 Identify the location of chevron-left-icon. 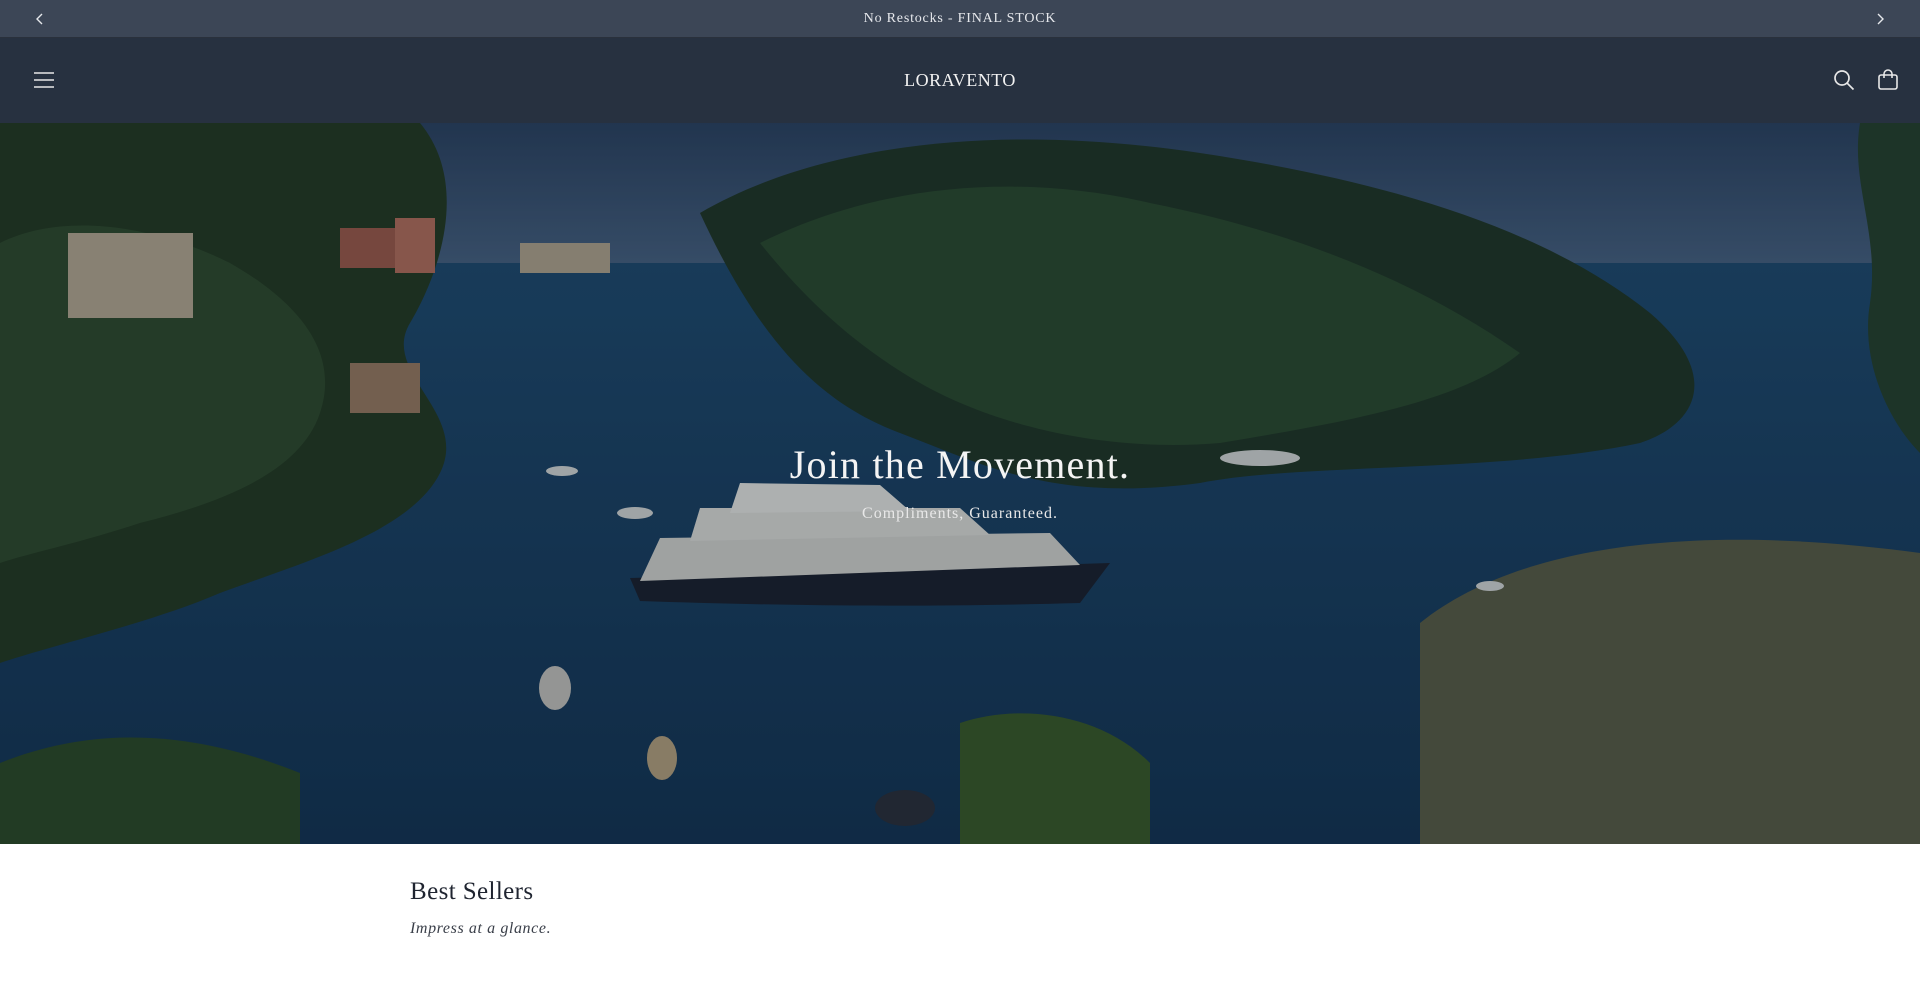
(39, 19).